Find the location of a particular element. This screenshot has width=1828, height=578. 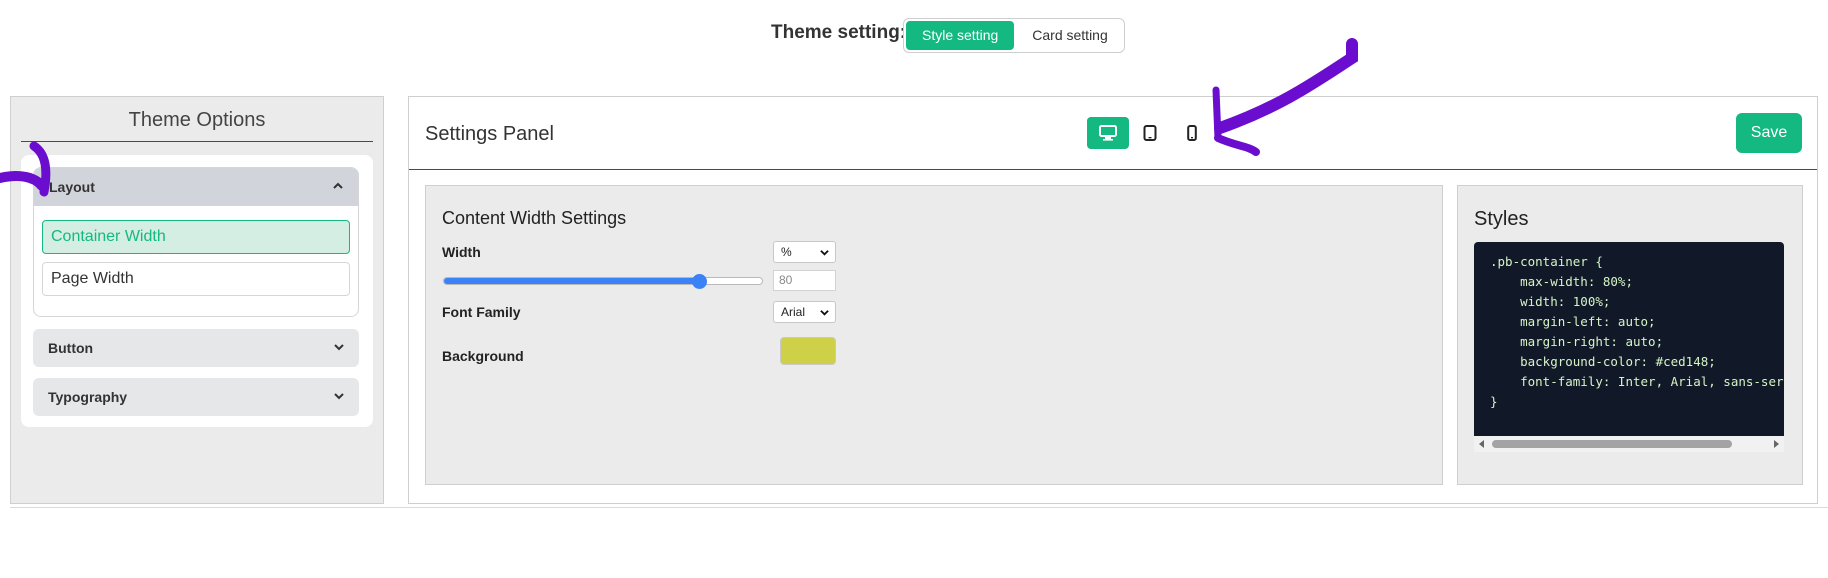

accordion-typography-label: Typography is located at coordinates (88, 397).